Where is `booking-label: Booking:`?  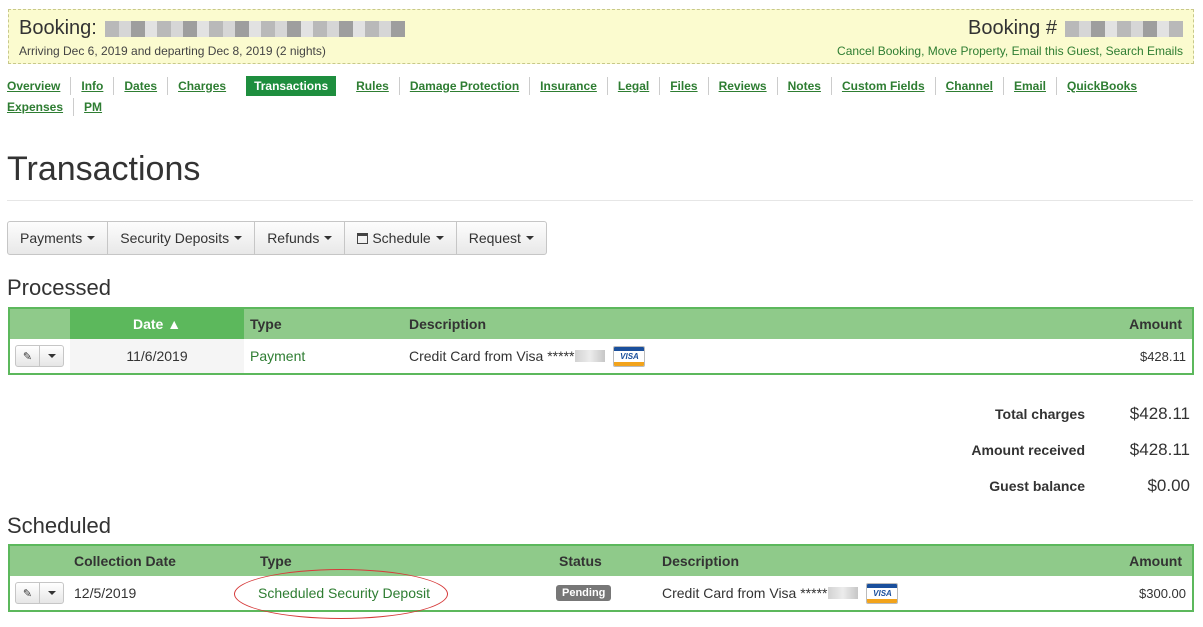
booking-label: Booking: is located at coordinates (58, 28).